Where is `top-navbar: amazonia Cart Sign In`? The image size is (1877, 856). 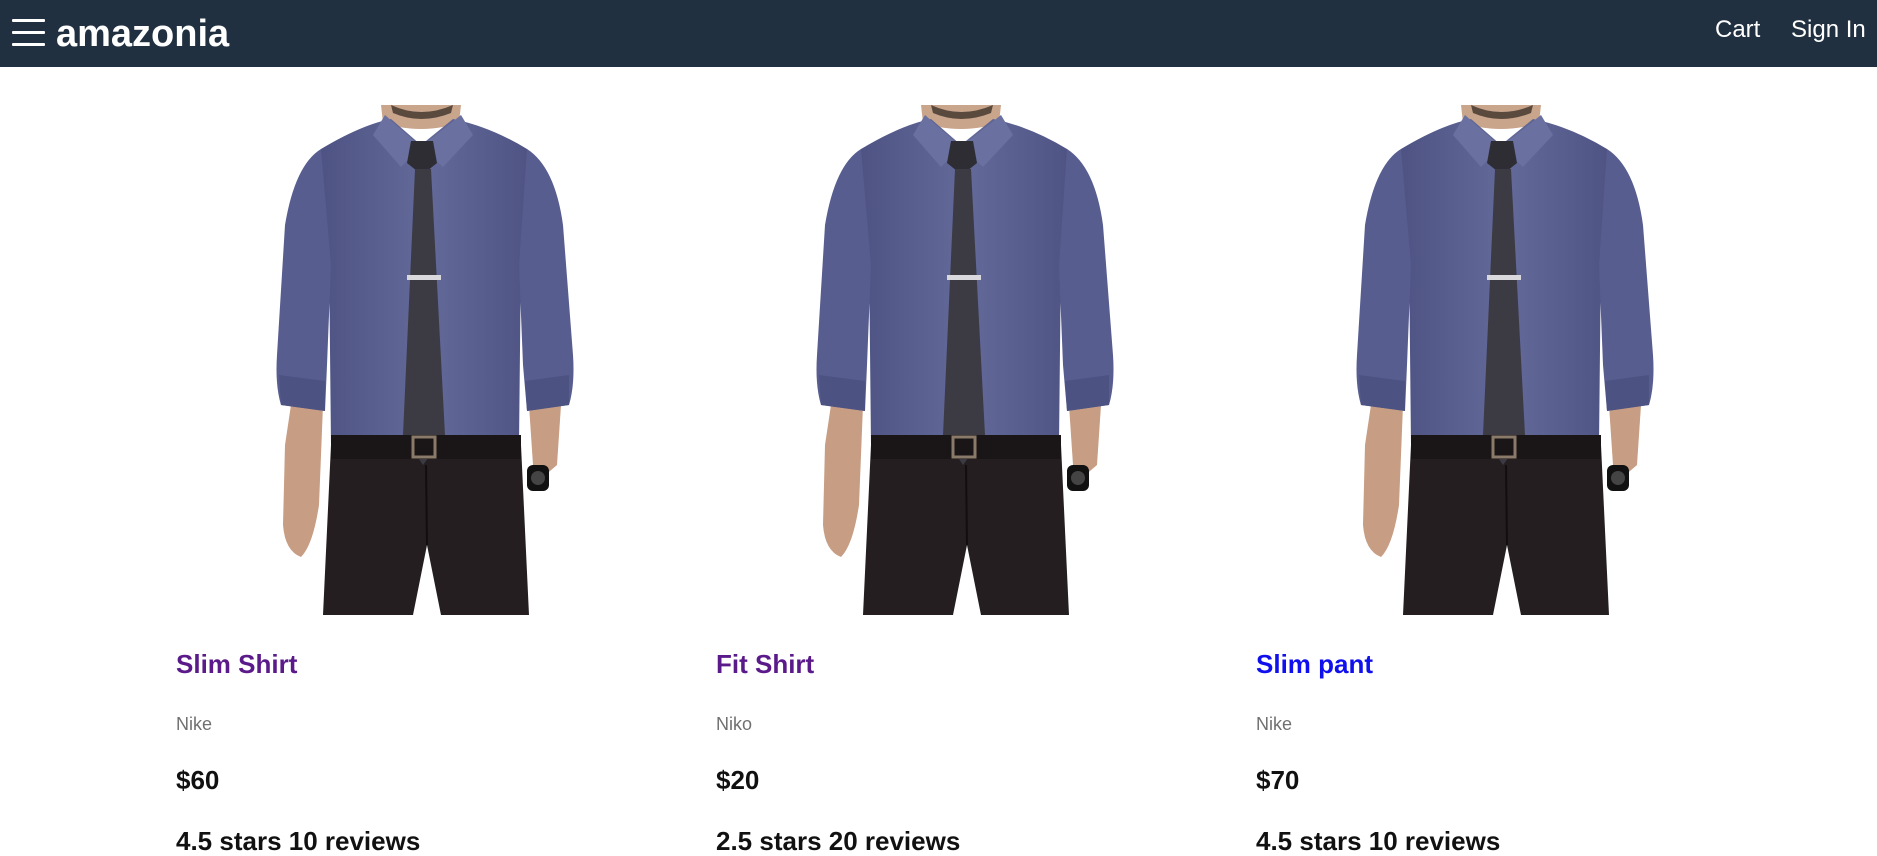
top-navbar: amazonia Cart Sign In is located at coordinates (938, 33).